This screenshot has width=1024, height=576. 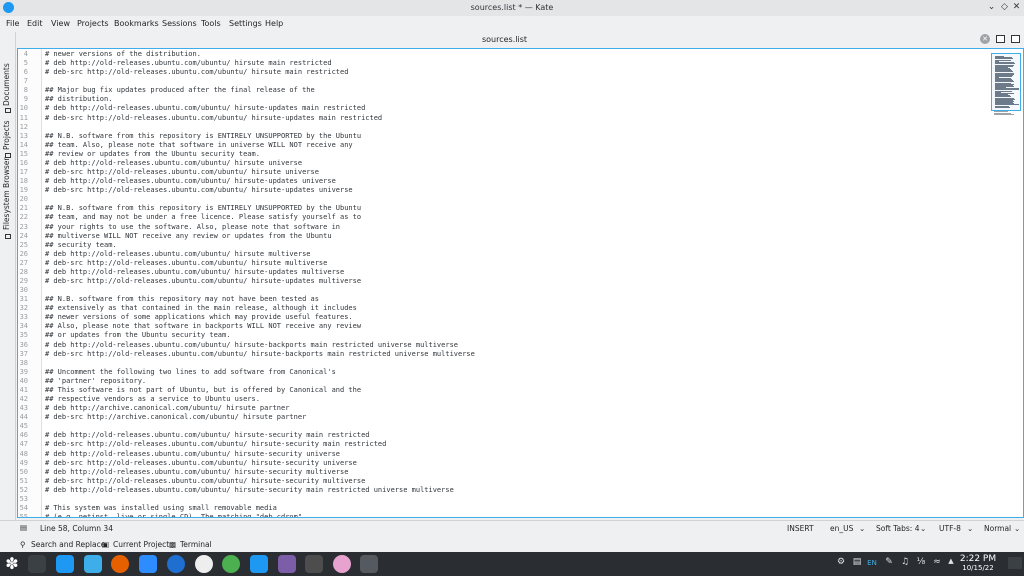 I want to click on toolview-terminal: Terminal, so click(x=196, y=544).